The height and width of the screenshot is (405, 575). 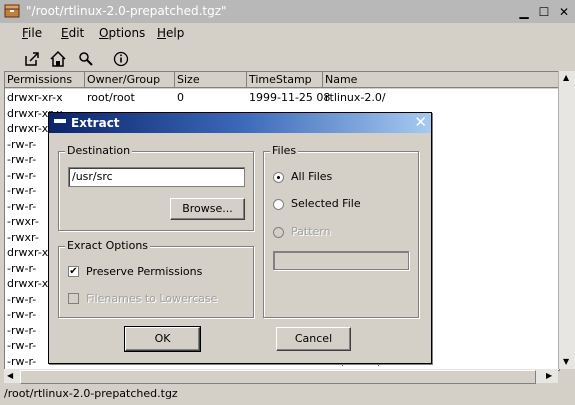 I want to click on maximize-button: ☐, so click(x=544, y=12).